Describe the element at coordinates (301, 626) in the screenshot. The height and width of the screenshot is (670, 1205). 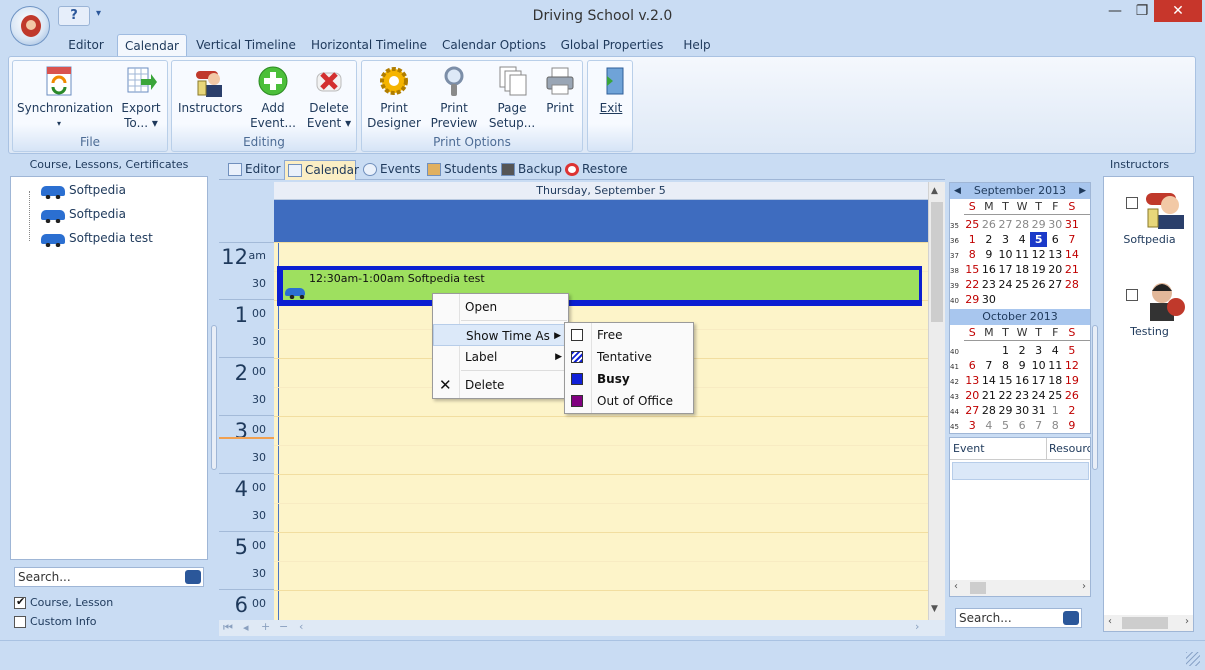
I see `scroll-left-icon: ‹` at that location.